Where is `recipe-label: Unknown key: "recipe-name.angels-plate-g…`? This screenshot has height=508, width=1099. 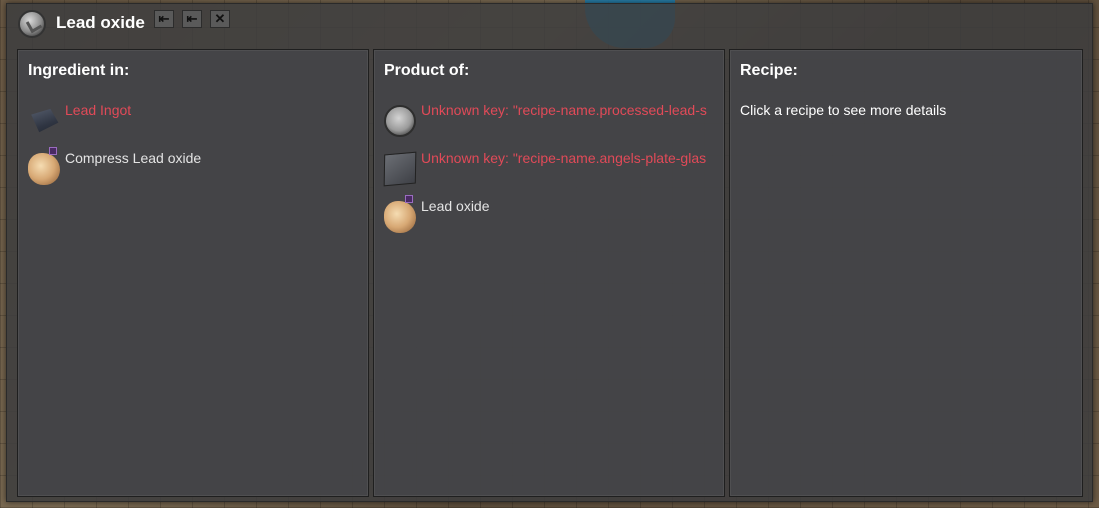 recipe-label: Unknown key: "recipe-name.angels-plate-g… is located at coordinates (564, 158).